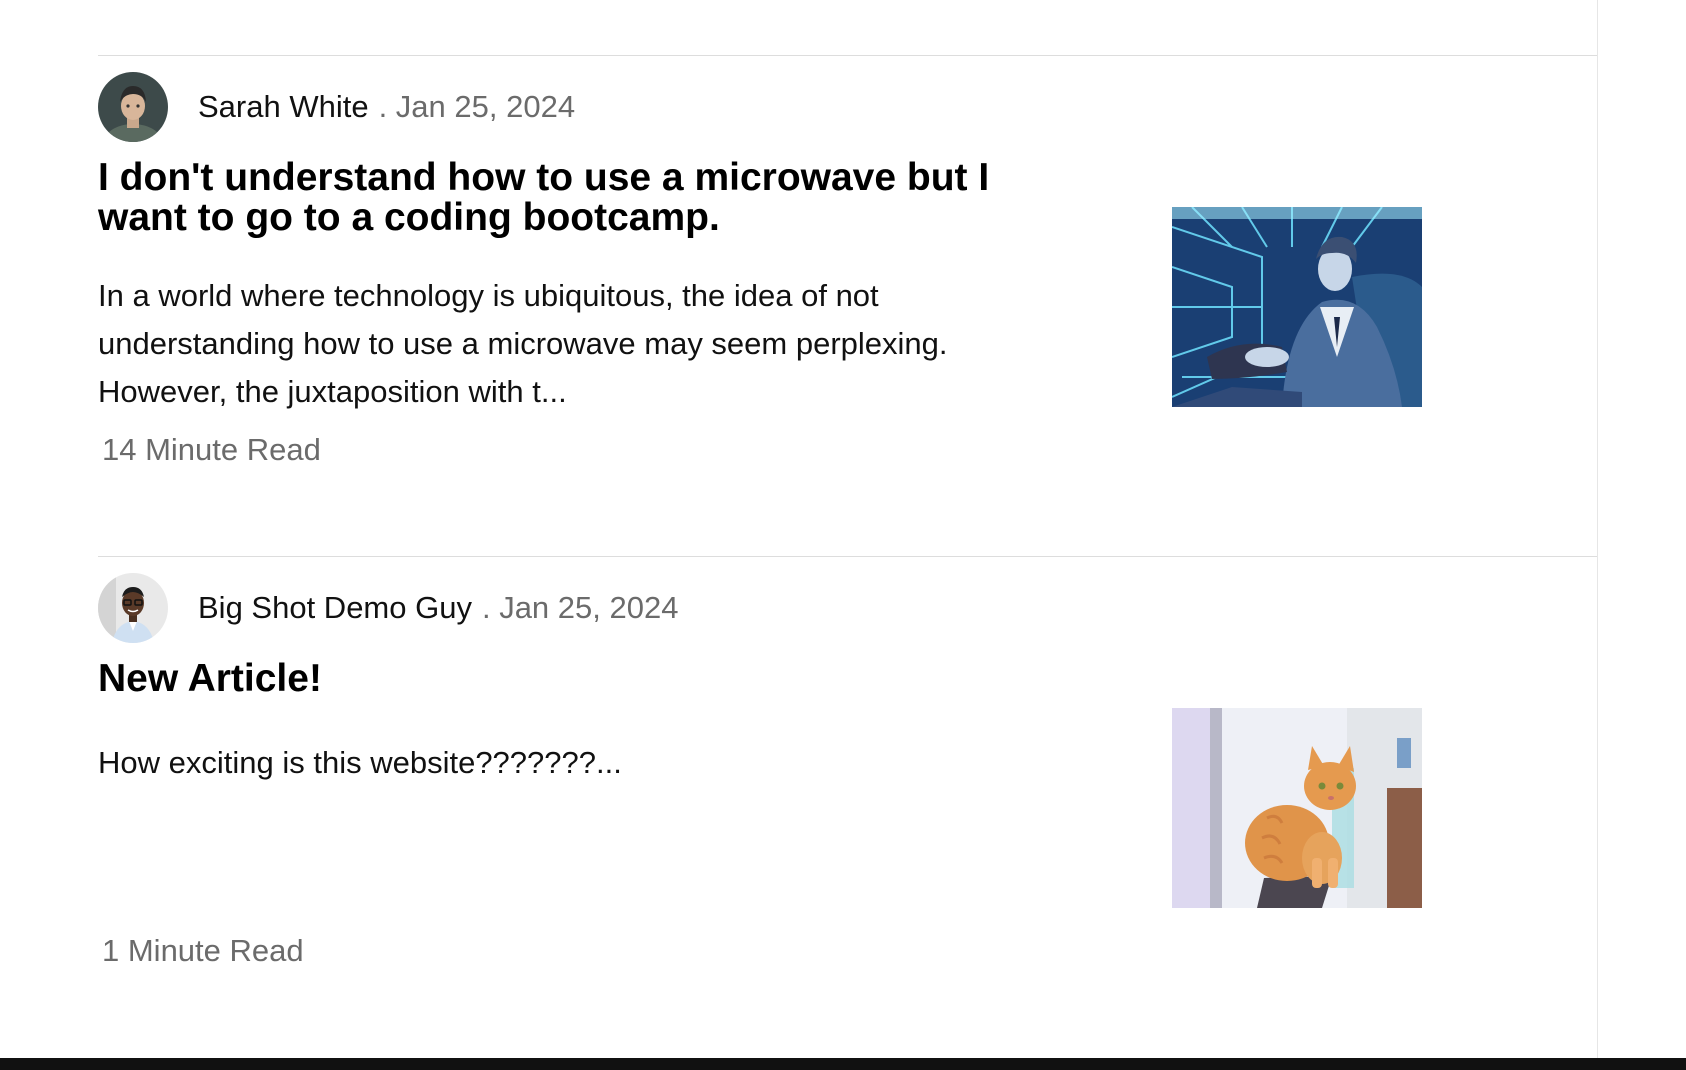  I want to click on read-time: 14 Minute Read, so click(211, 449).